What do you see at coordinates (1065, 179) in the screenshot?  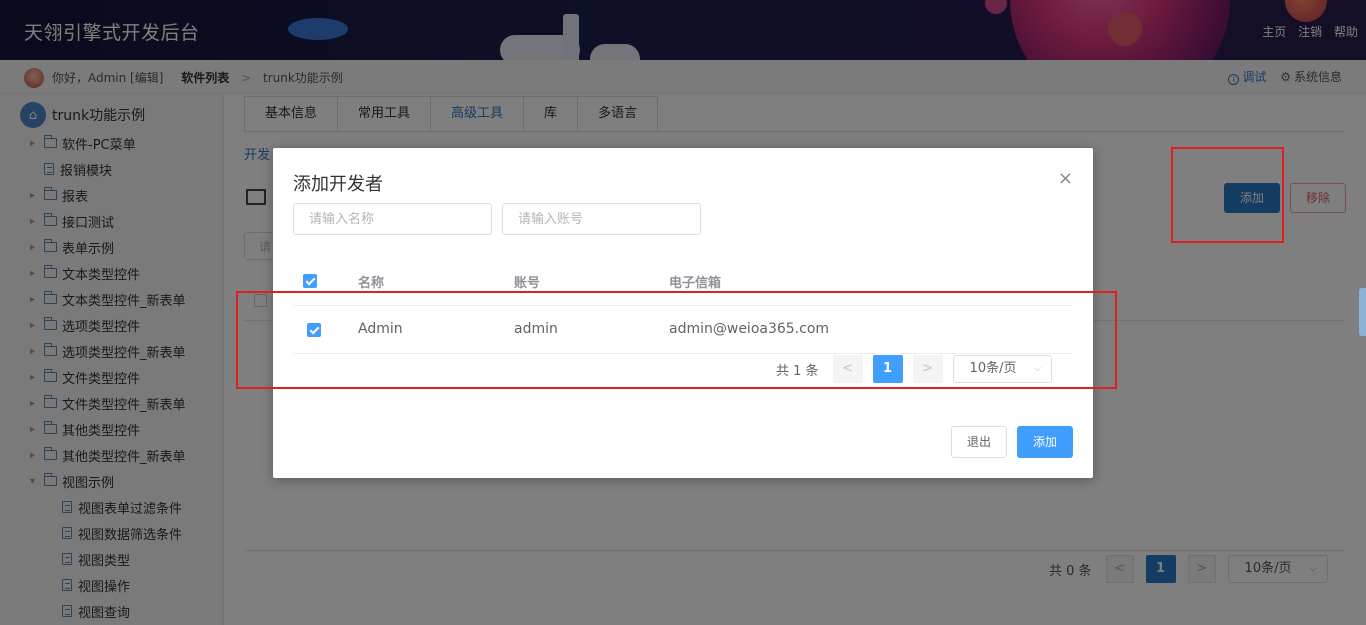 I see `close-icon: ×` at bounding box center [1065, 179].